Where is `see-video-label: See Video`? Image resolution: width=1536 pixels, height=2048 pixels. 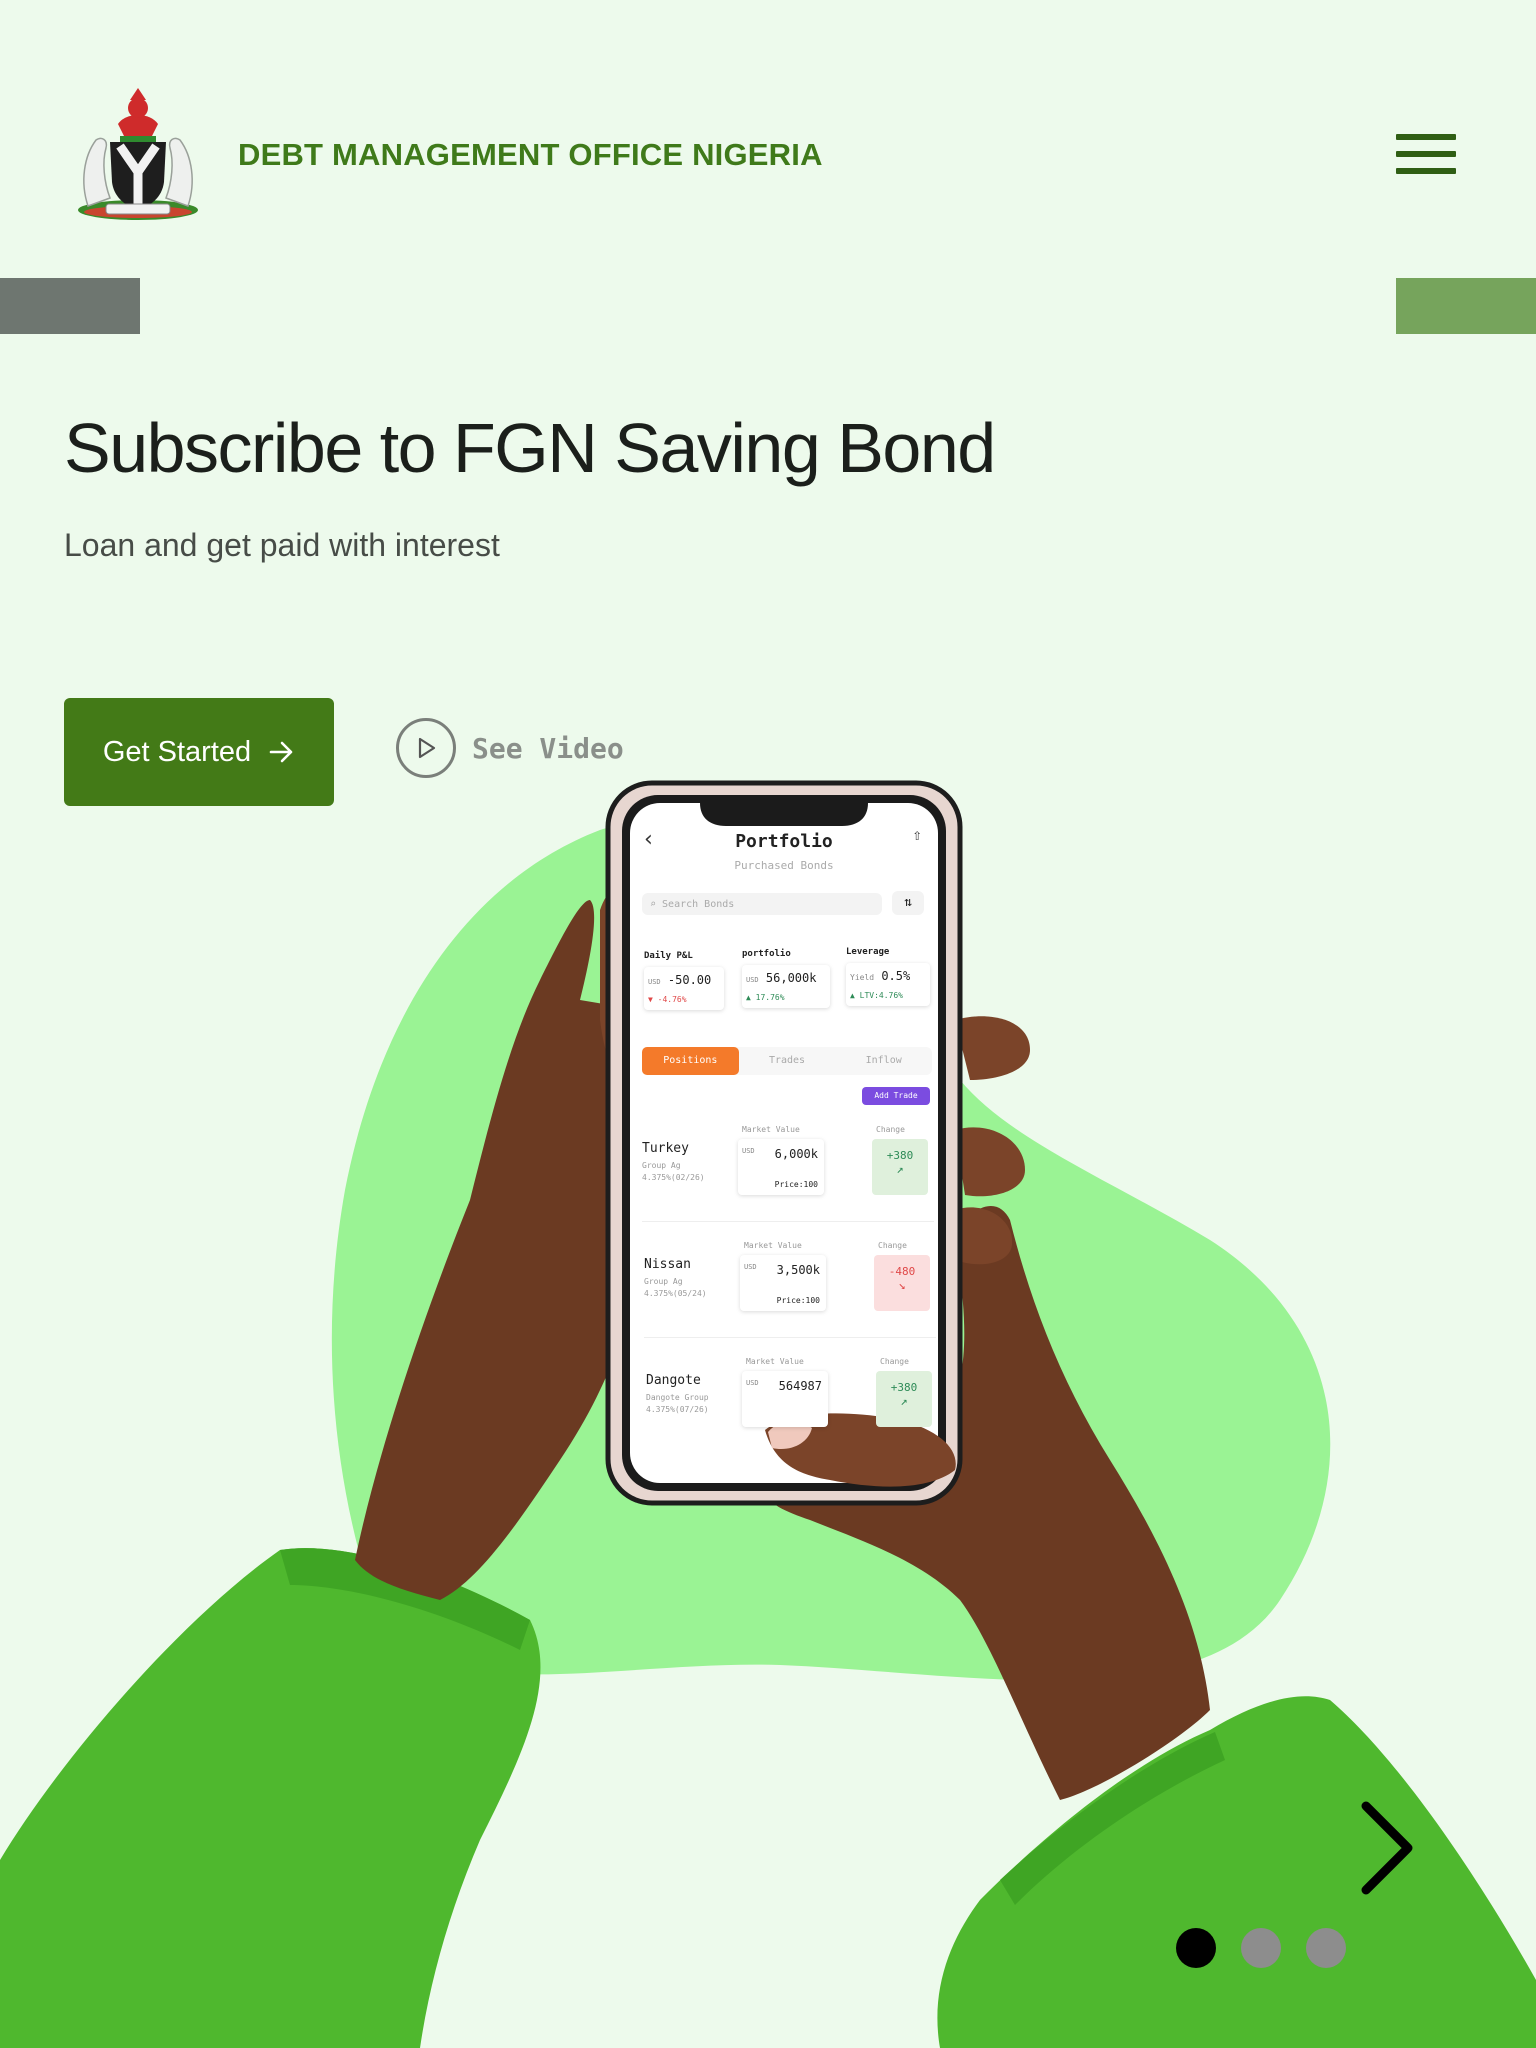
see-video-label: See Video is located at coordinates (548, 748).